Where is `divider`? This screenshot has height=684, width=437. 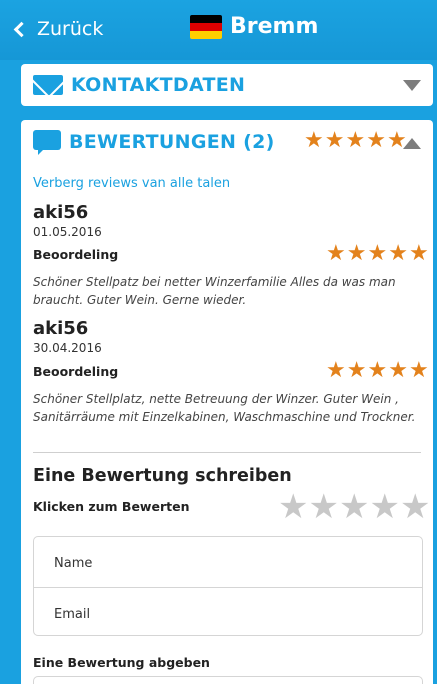
divider is located at coordinates (227, 452).